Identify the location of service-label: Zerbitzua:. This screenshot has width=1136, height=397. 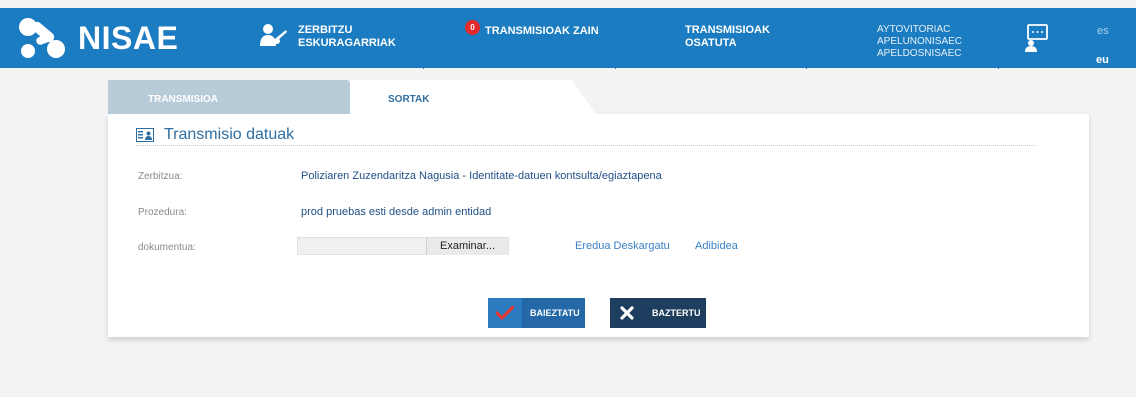
(160, 176).